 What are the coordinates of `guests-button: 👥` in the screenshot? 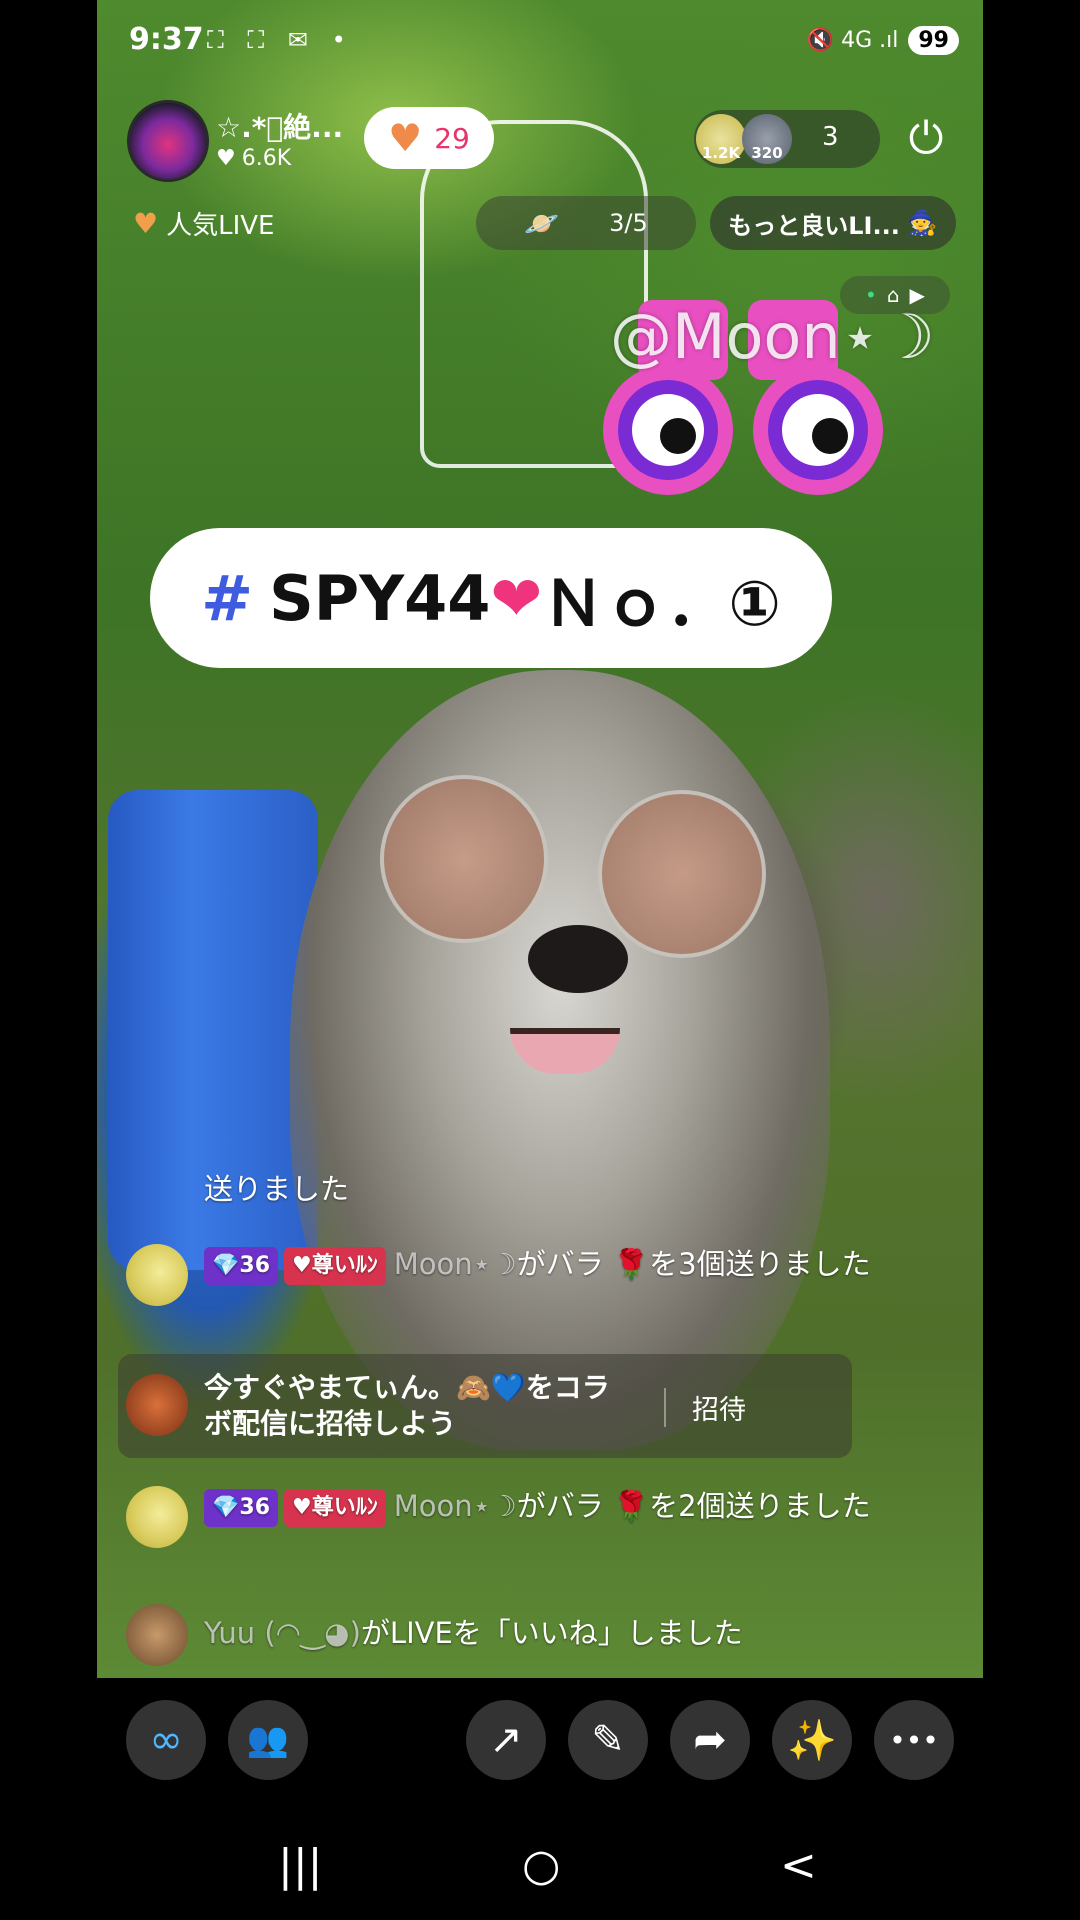 It's located at (268, 1740).